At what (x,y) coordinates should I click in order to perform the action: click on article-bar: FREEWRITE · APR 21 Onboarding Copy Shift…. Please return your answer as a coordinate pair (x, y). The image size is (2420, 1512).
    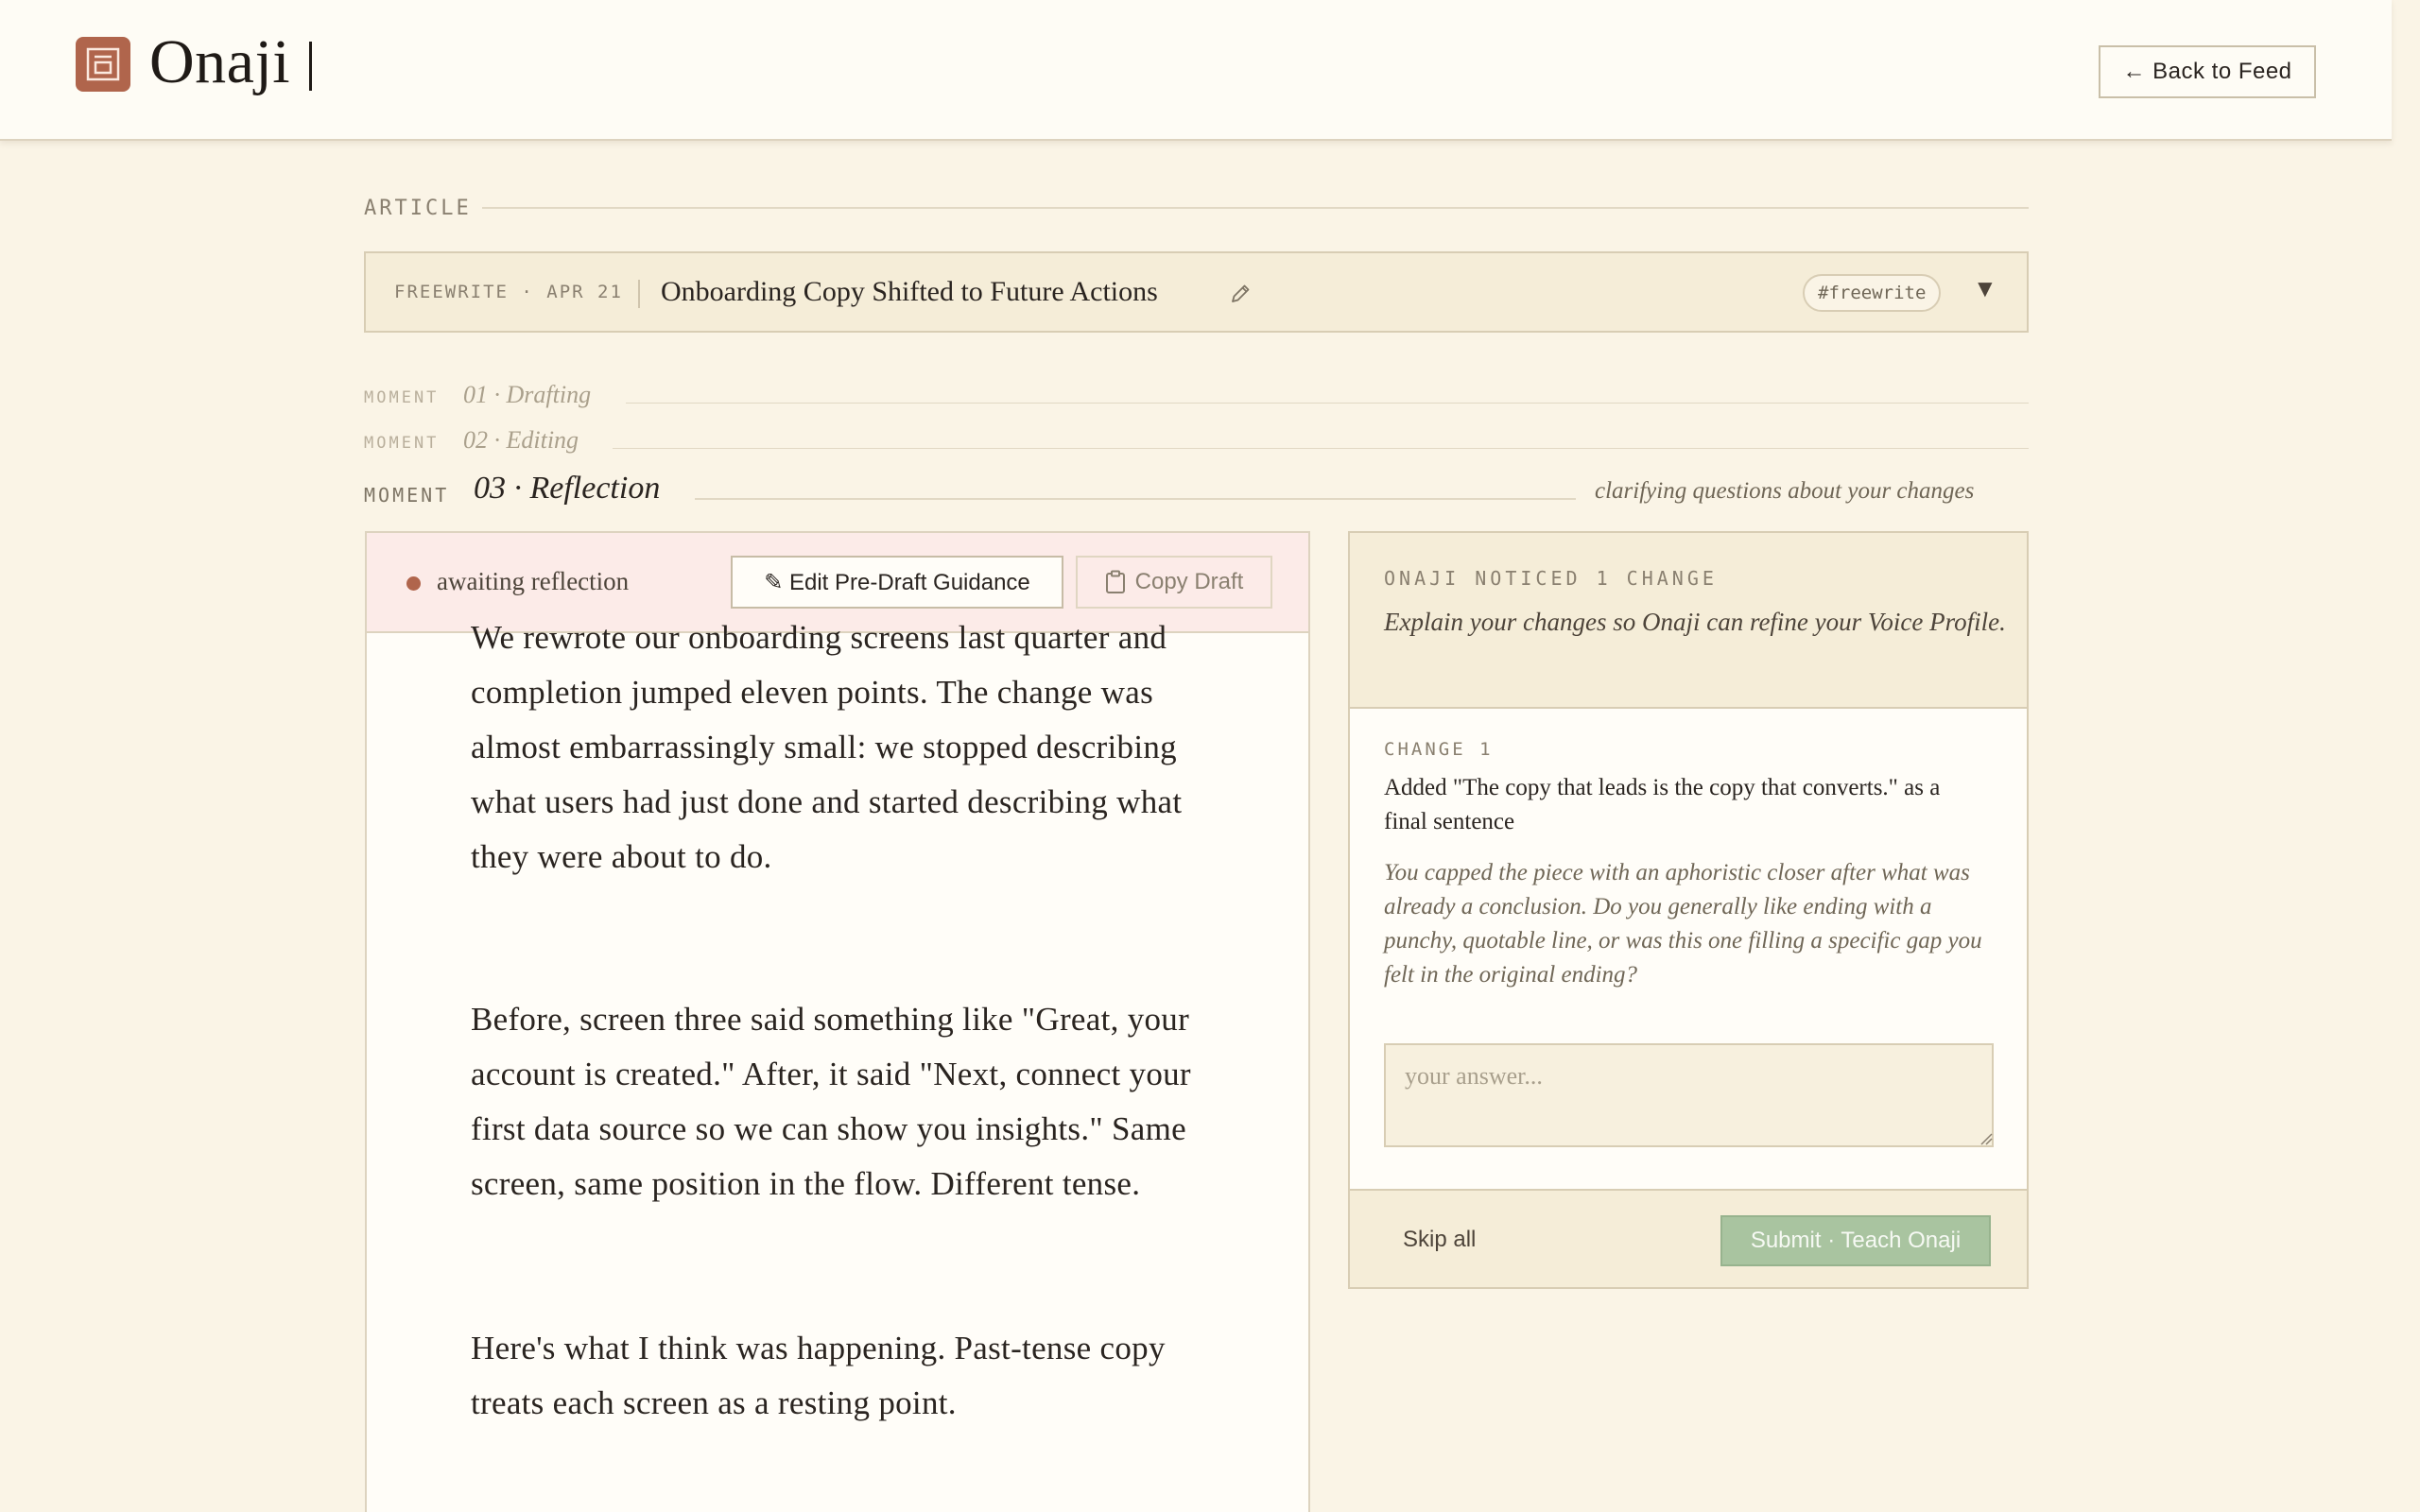
    Looking at the image, I should click on (1196, 292).